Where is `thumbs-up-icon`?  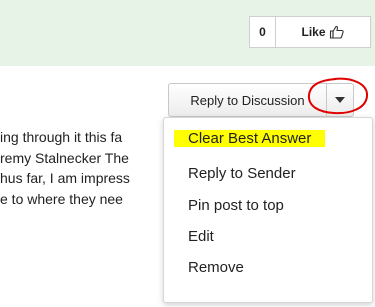
thumbs-up-icon is located at coordinates (336, 32).